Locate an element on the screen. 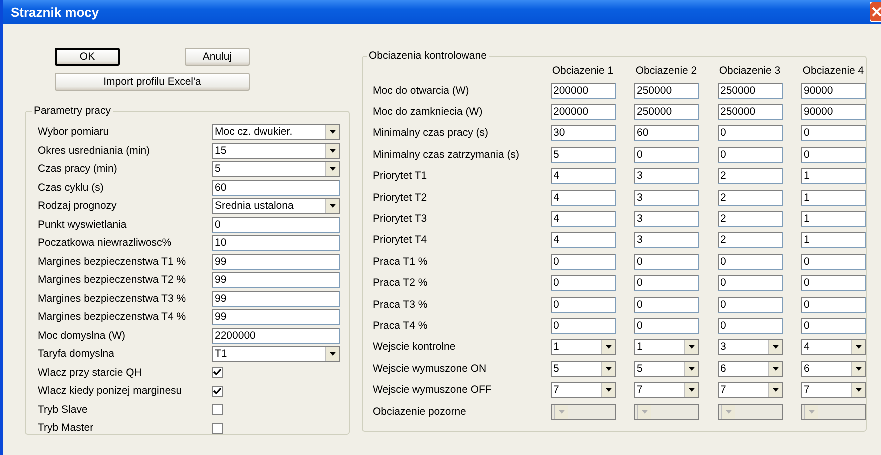 The width and height of the screenshot is (881, 455). input-field: 5 is located at coordinates (583, 154).